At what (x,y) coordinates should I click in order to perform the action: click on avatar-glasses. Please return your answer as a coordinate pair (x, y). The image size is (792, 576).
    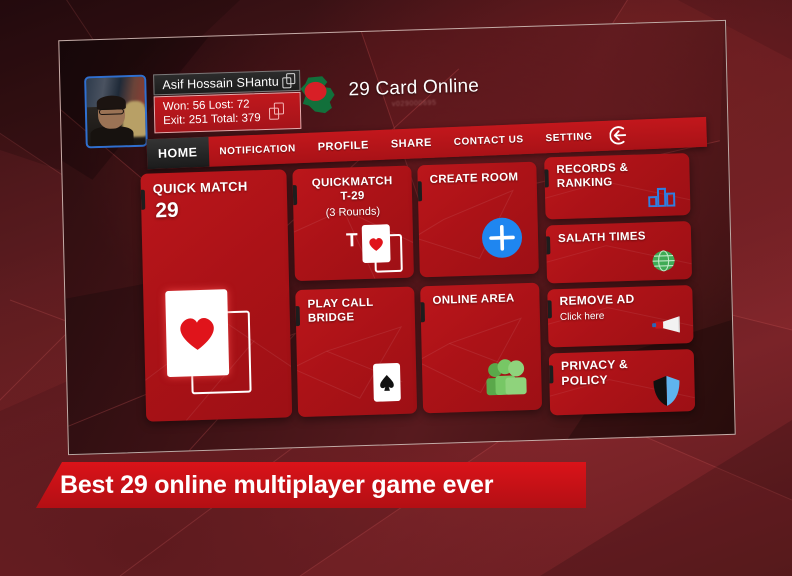
    Looking at the image, I should click on (111, 111).